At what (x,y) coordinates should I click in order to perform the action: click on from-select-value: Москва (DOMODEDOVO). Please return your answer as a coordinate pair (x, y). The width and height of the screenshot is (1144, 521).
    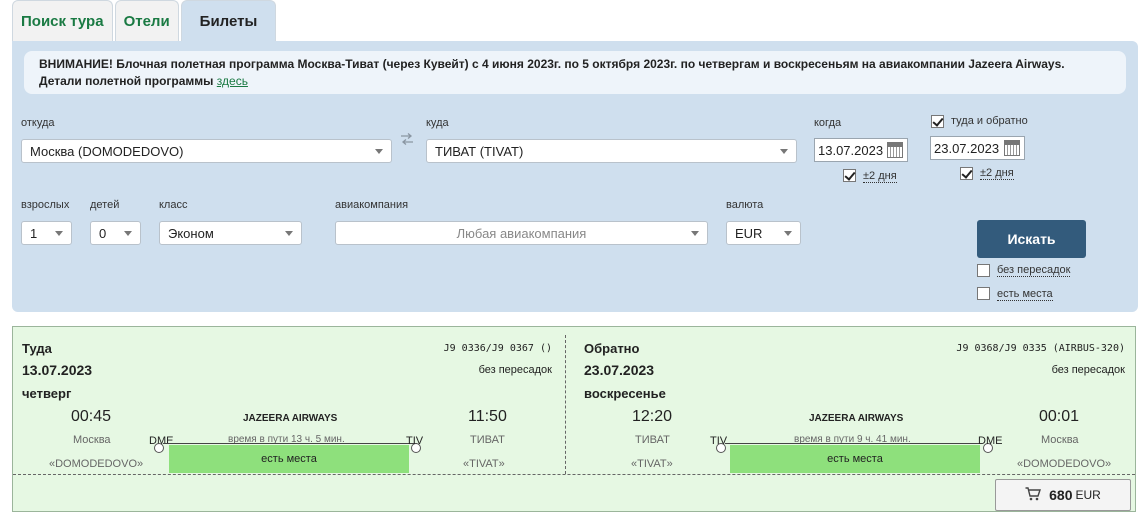
    Looking at the image, I should click on (107, 151).